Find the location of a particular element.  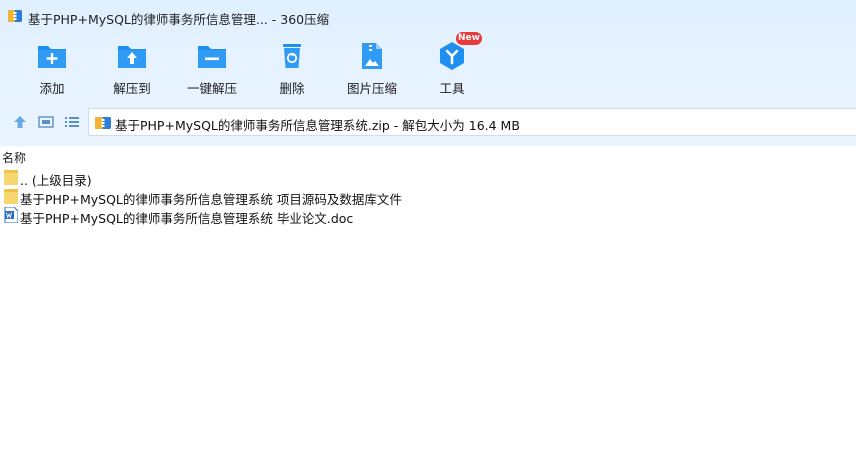

extract-to-button: 解压到 is located at coordinates (132, 68).